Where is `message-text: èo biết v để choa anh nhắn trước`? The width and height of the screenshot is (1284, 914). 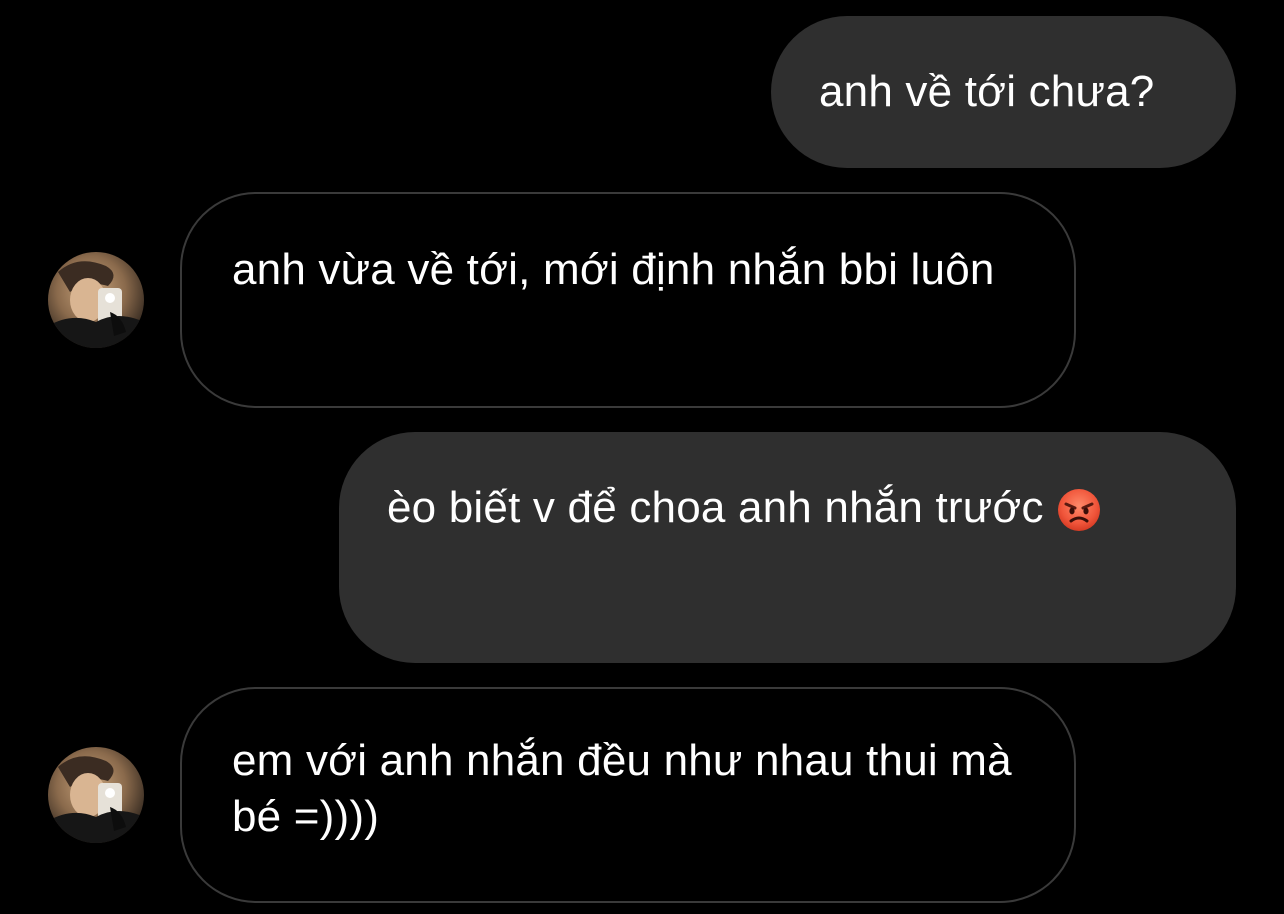 message-text: èo biết v để choa anh nhắn trước is located at coordinates (787, 508).